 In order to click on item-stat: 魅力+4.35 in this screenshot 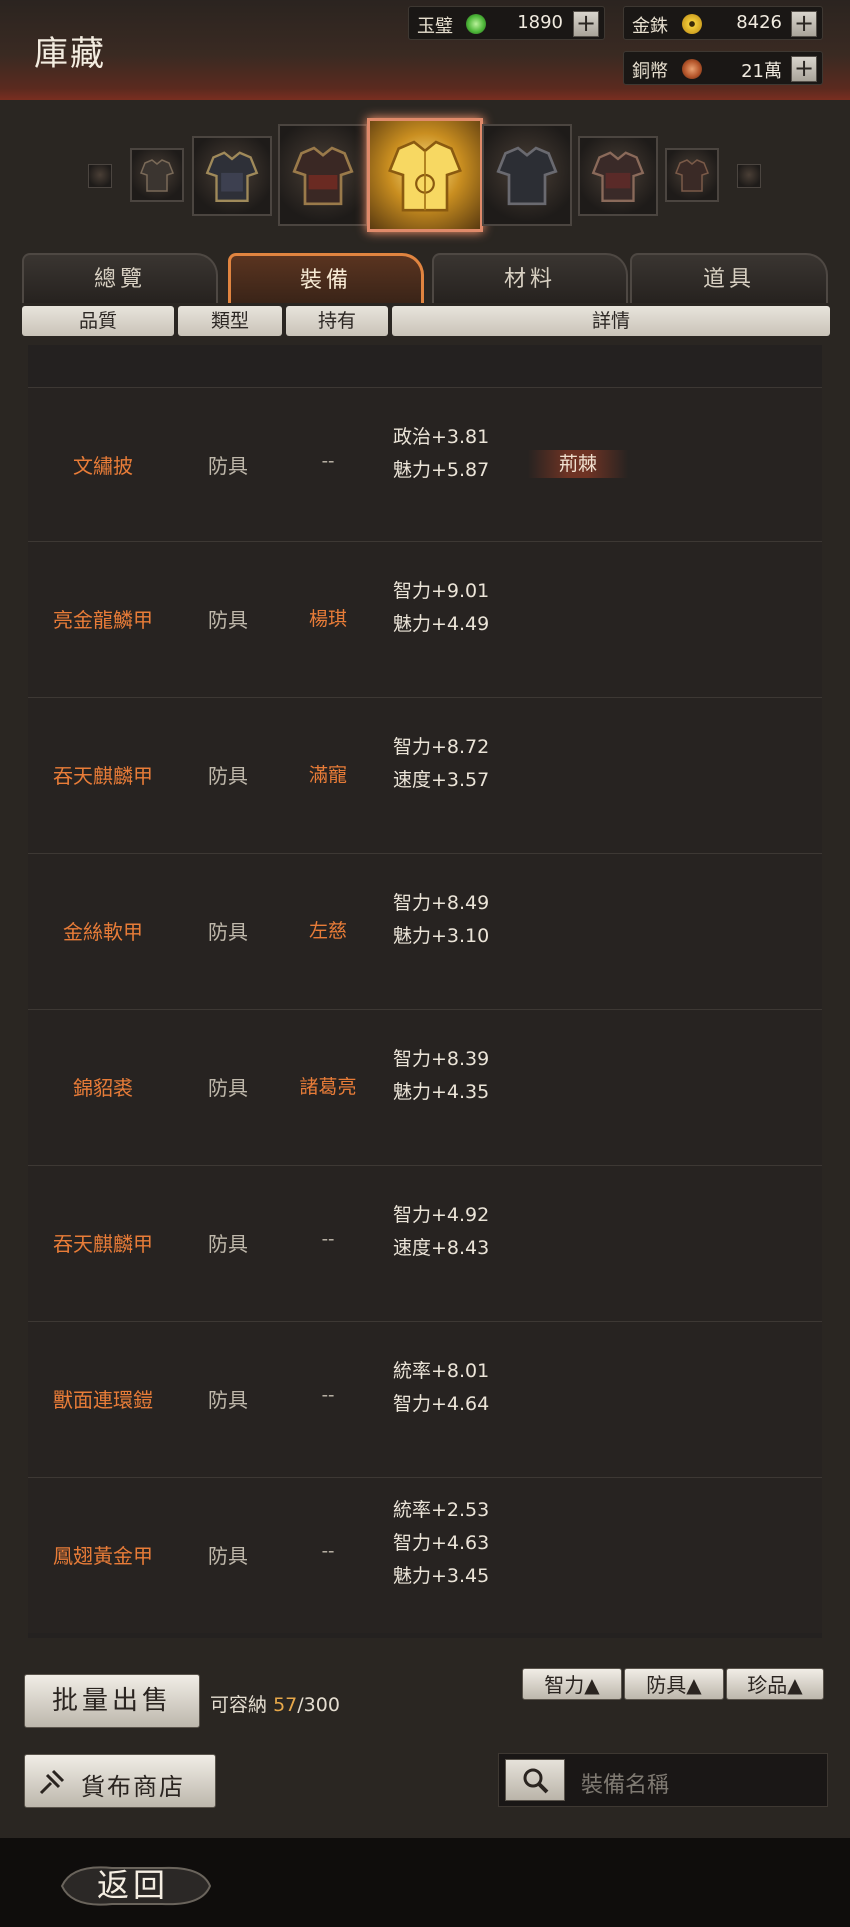, I will do `click(441, 1092)`.